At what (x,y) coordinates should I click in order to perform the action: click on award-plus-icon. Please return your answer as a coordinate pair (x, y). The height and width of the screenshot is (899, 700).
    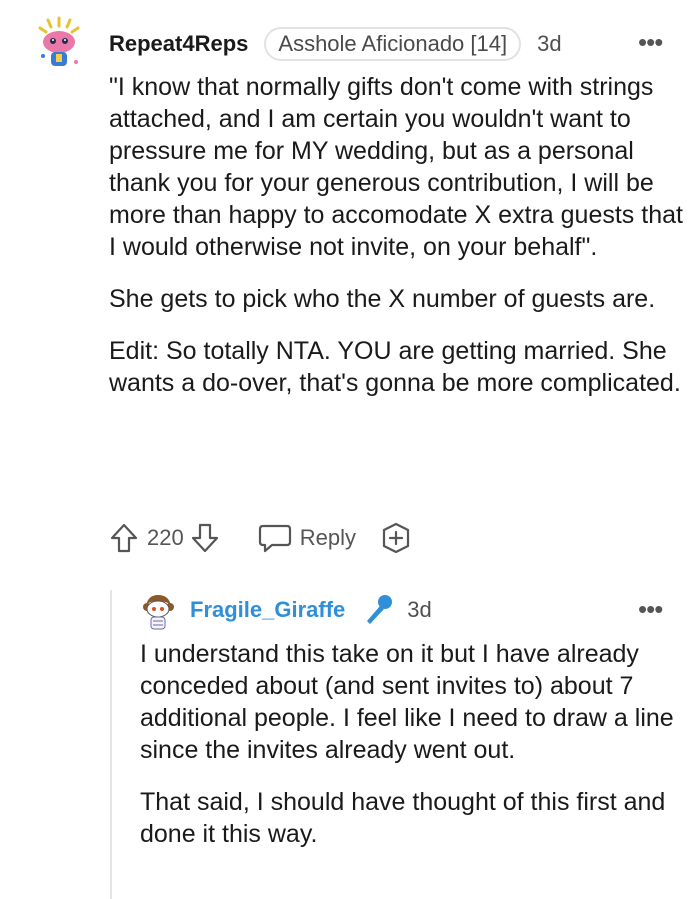
    Looking at the image, I should click on (396, 538).